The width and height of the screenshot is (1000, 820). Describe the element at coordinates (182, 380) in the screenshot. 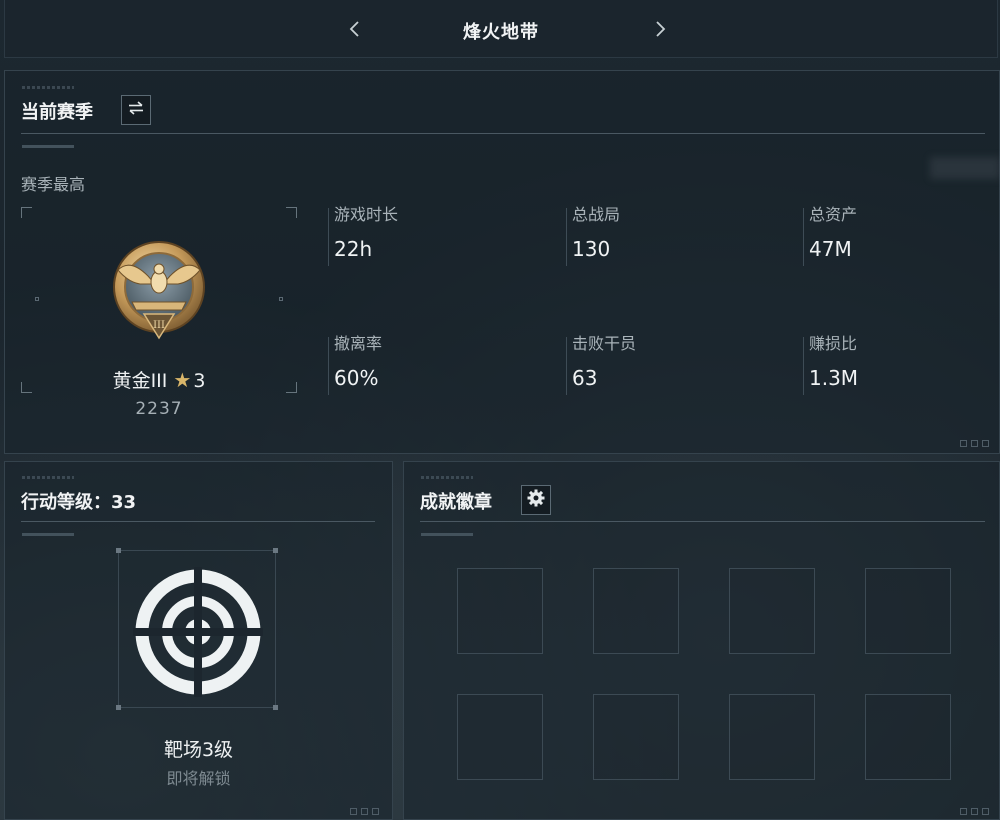

I see `star-icon: ★` at that location.